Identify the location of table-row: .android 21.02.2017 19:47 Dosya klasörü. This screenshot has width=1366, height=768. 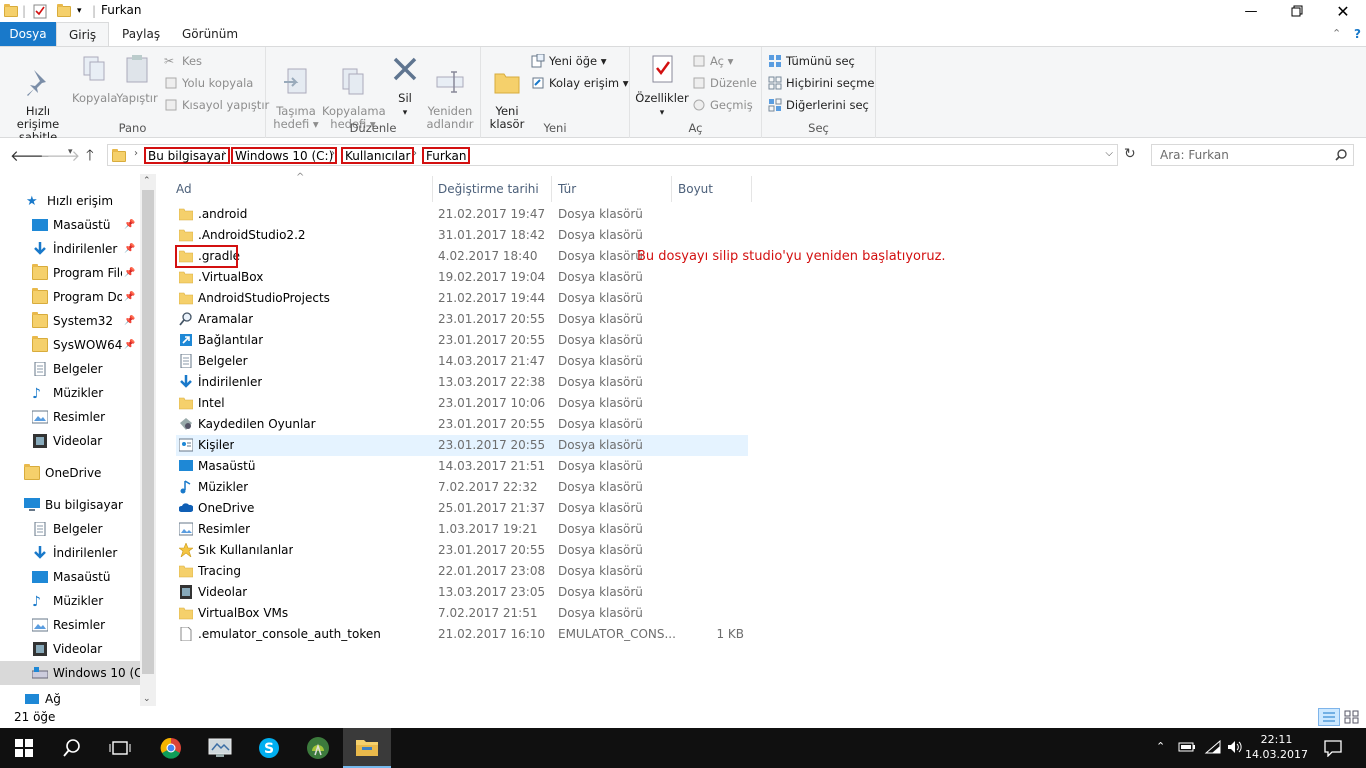
(462, 214).